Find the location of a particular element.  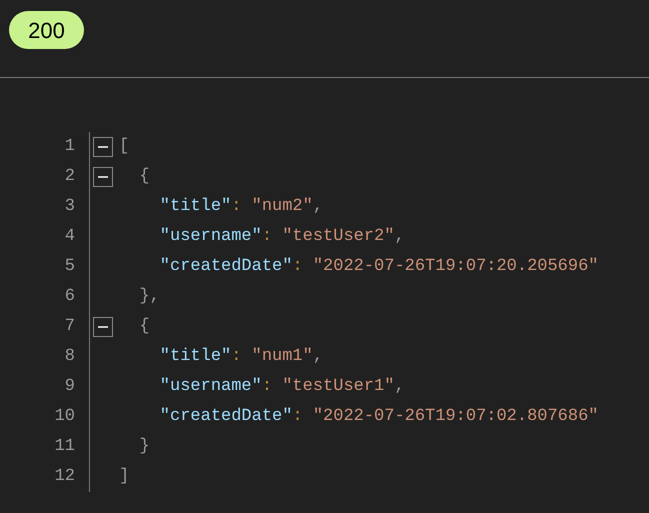

line-number: 11 is located at coordinates (65, 447).